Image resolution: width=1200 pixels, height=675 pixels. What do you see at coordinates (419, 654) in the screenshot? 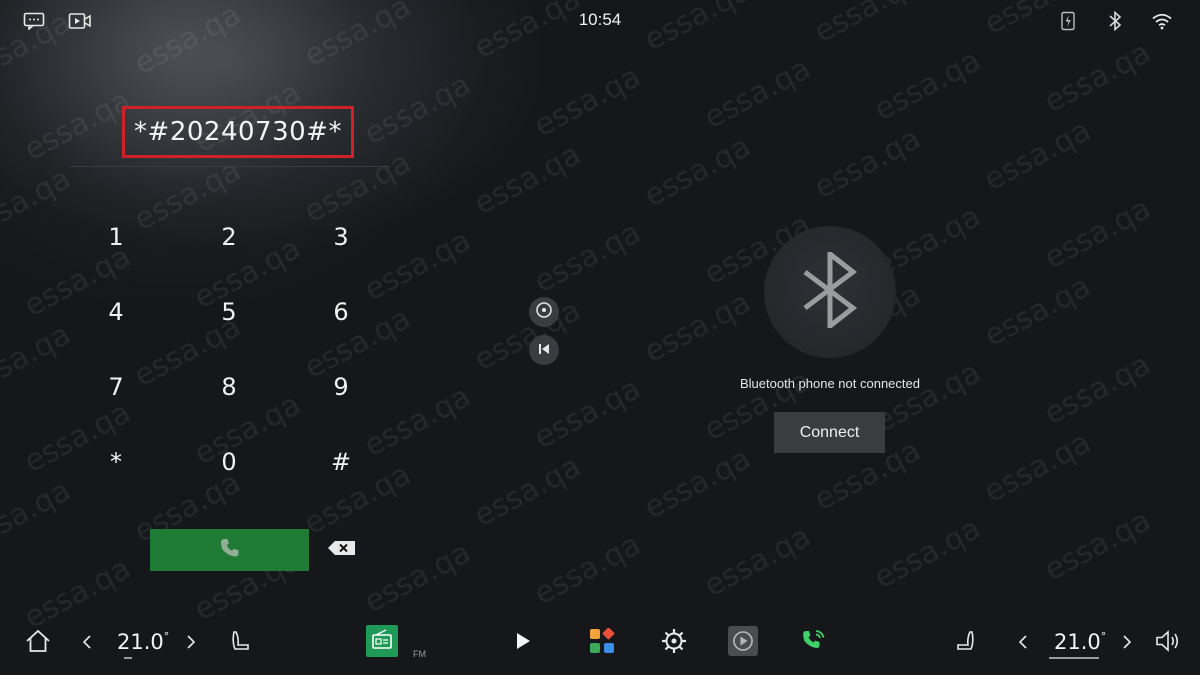
I see `fm-label: FM` at bounding box center [419, 654].